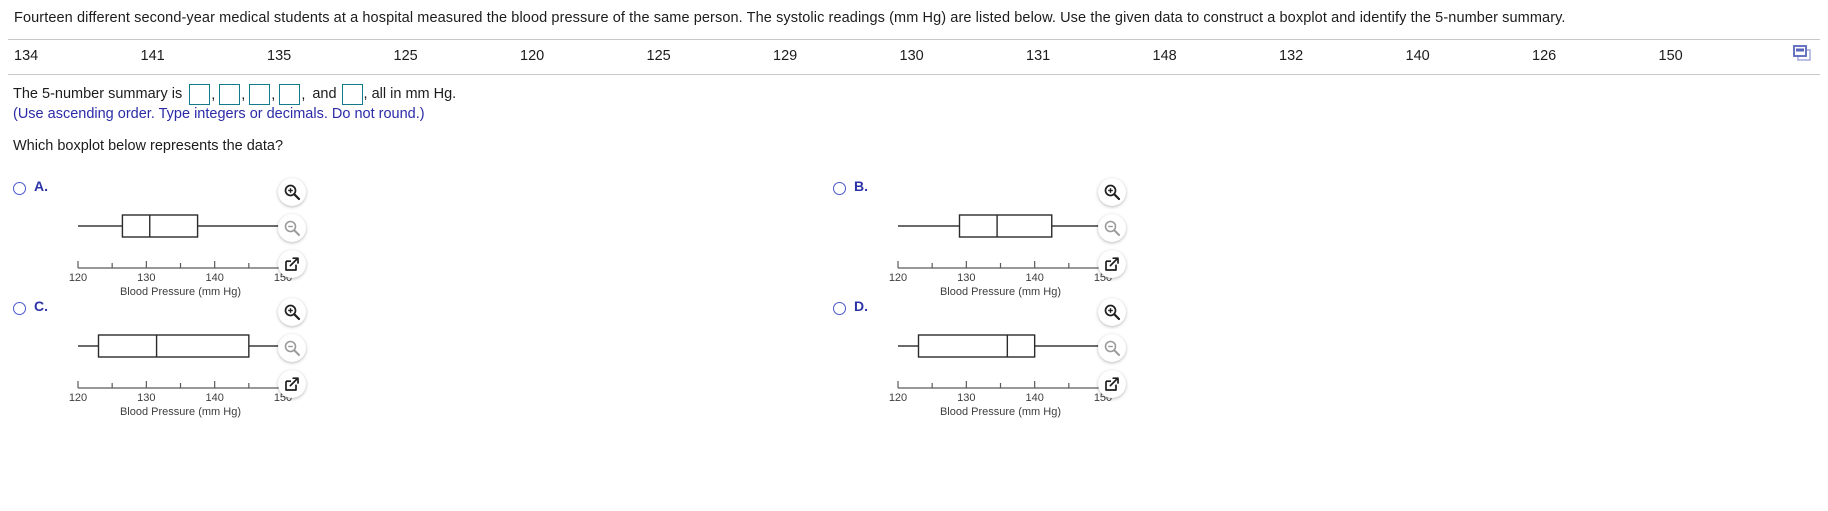 This screenshot has width=1828, height=511. I want to click on comma-3: ,, so click(273, 94).